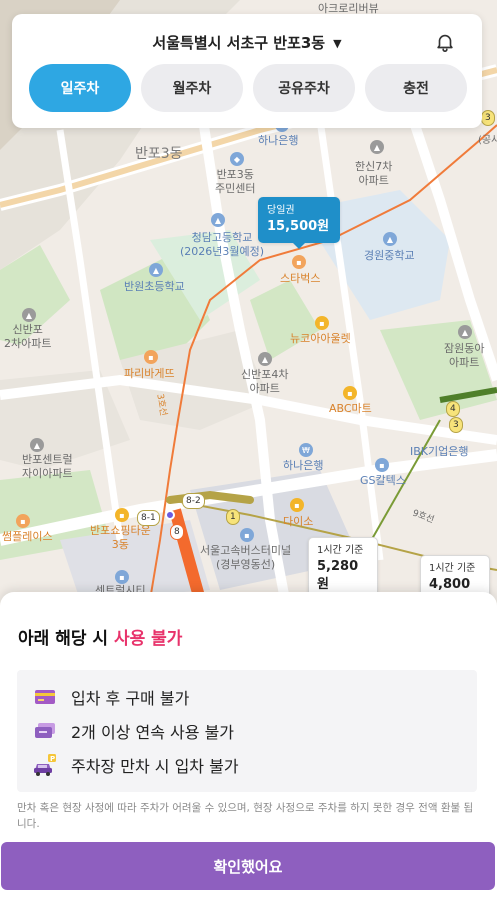 Image resolution: width=497 pixels, height=900 pixels. I want to click on sheet-title: 아래 해당 시 사용 불가, so click(100, 636).